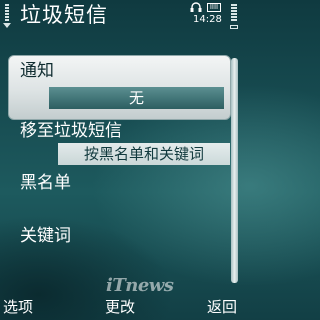 Image resolution: width=320 pixels, height=320 pixels. What do you see at coordinates (45, 236) in the screenshot?
I see `setting-label: 关键词` at bounding box center [45, 236].